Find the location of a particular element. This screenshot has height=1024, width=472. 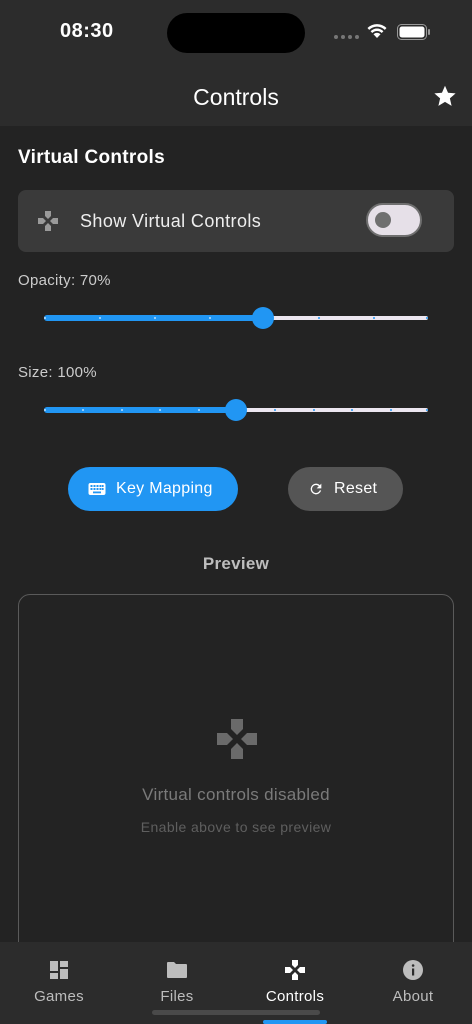

wifi-icon is located at coordinates (377, 31).